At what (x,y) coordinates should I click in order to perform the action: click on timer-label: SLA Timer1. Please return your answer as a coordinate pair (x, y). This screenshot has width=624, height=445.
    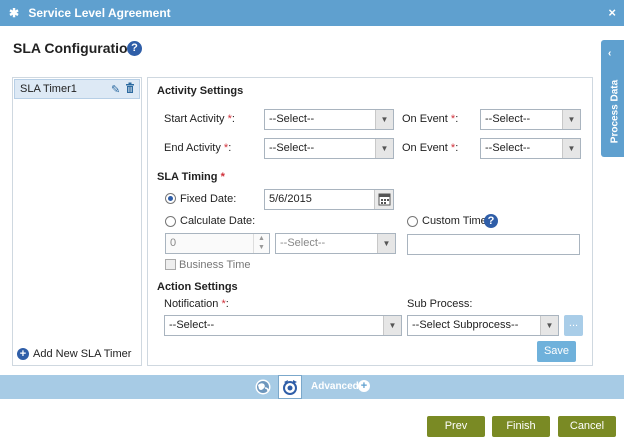
    Looking at the image, I should click on (48, 89).